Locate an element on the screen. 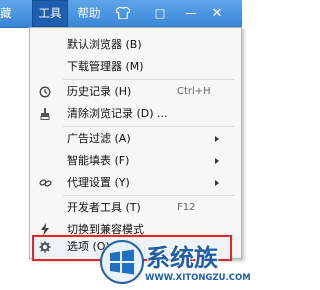 The width and height of the screenshot is (320, 290). menu-item-default-browser: 默认浏览器 (B) is located at coordinates (135, 45).